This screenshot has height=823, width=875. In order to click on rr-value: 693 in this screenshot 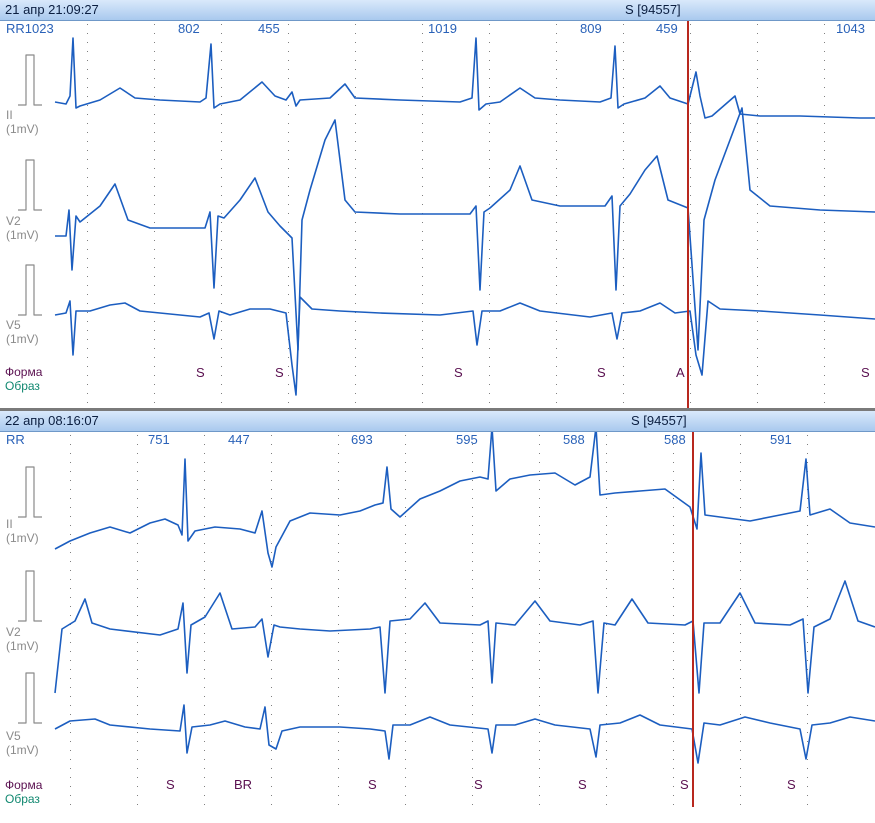, I will do `click(362, 439)`.